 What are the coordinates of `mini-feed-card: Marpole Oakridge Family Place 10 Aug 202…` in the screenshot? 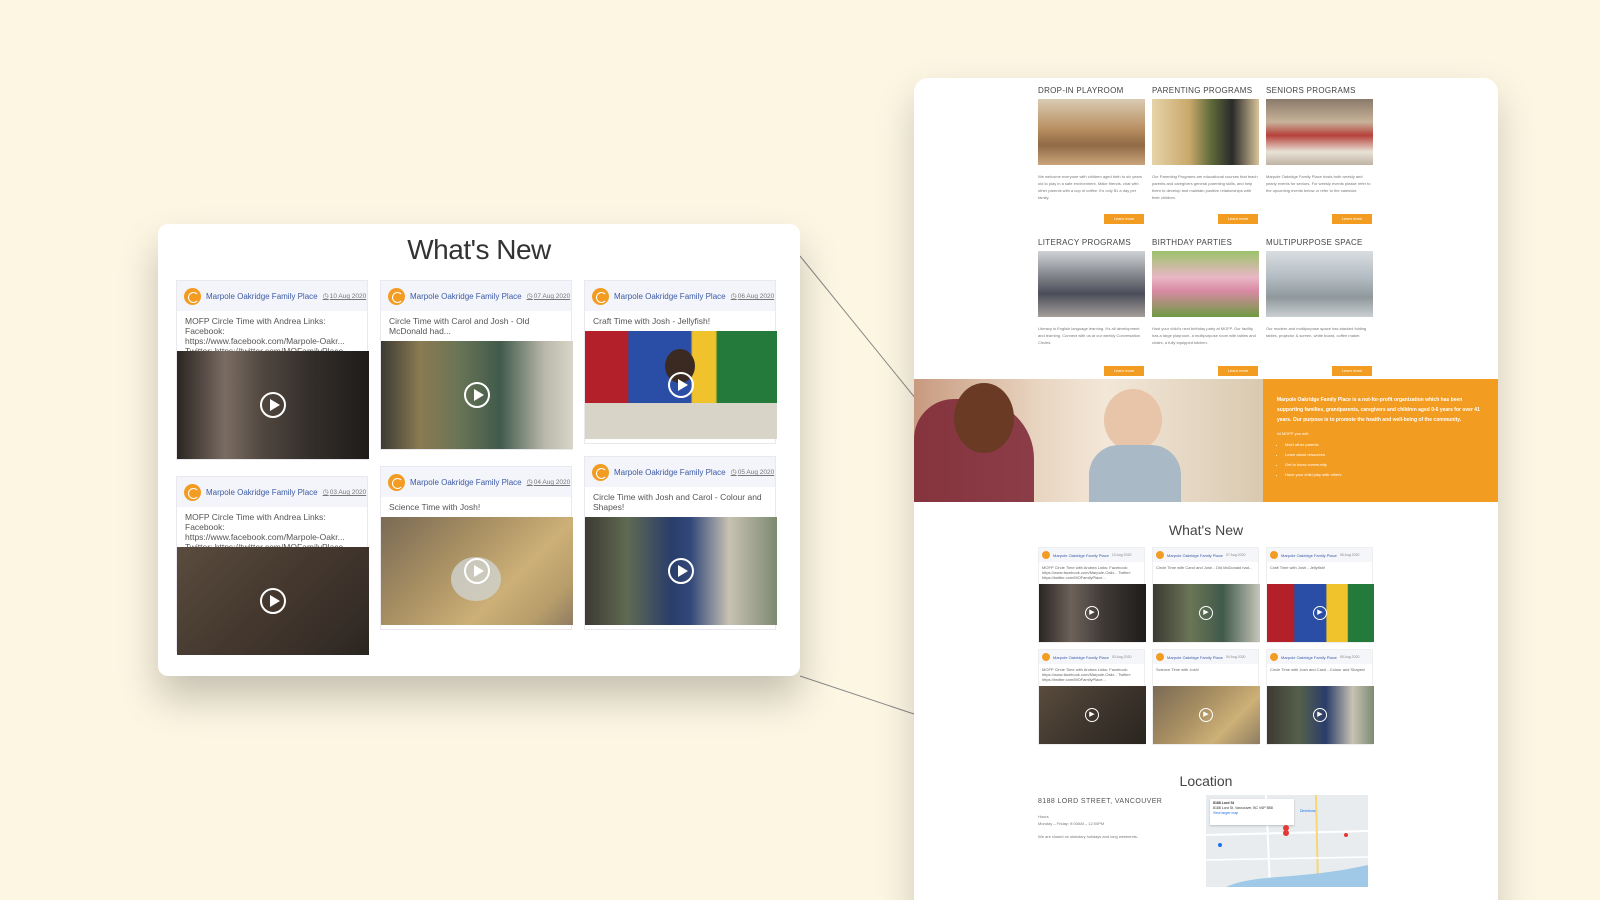 It's located at (1092, 595).